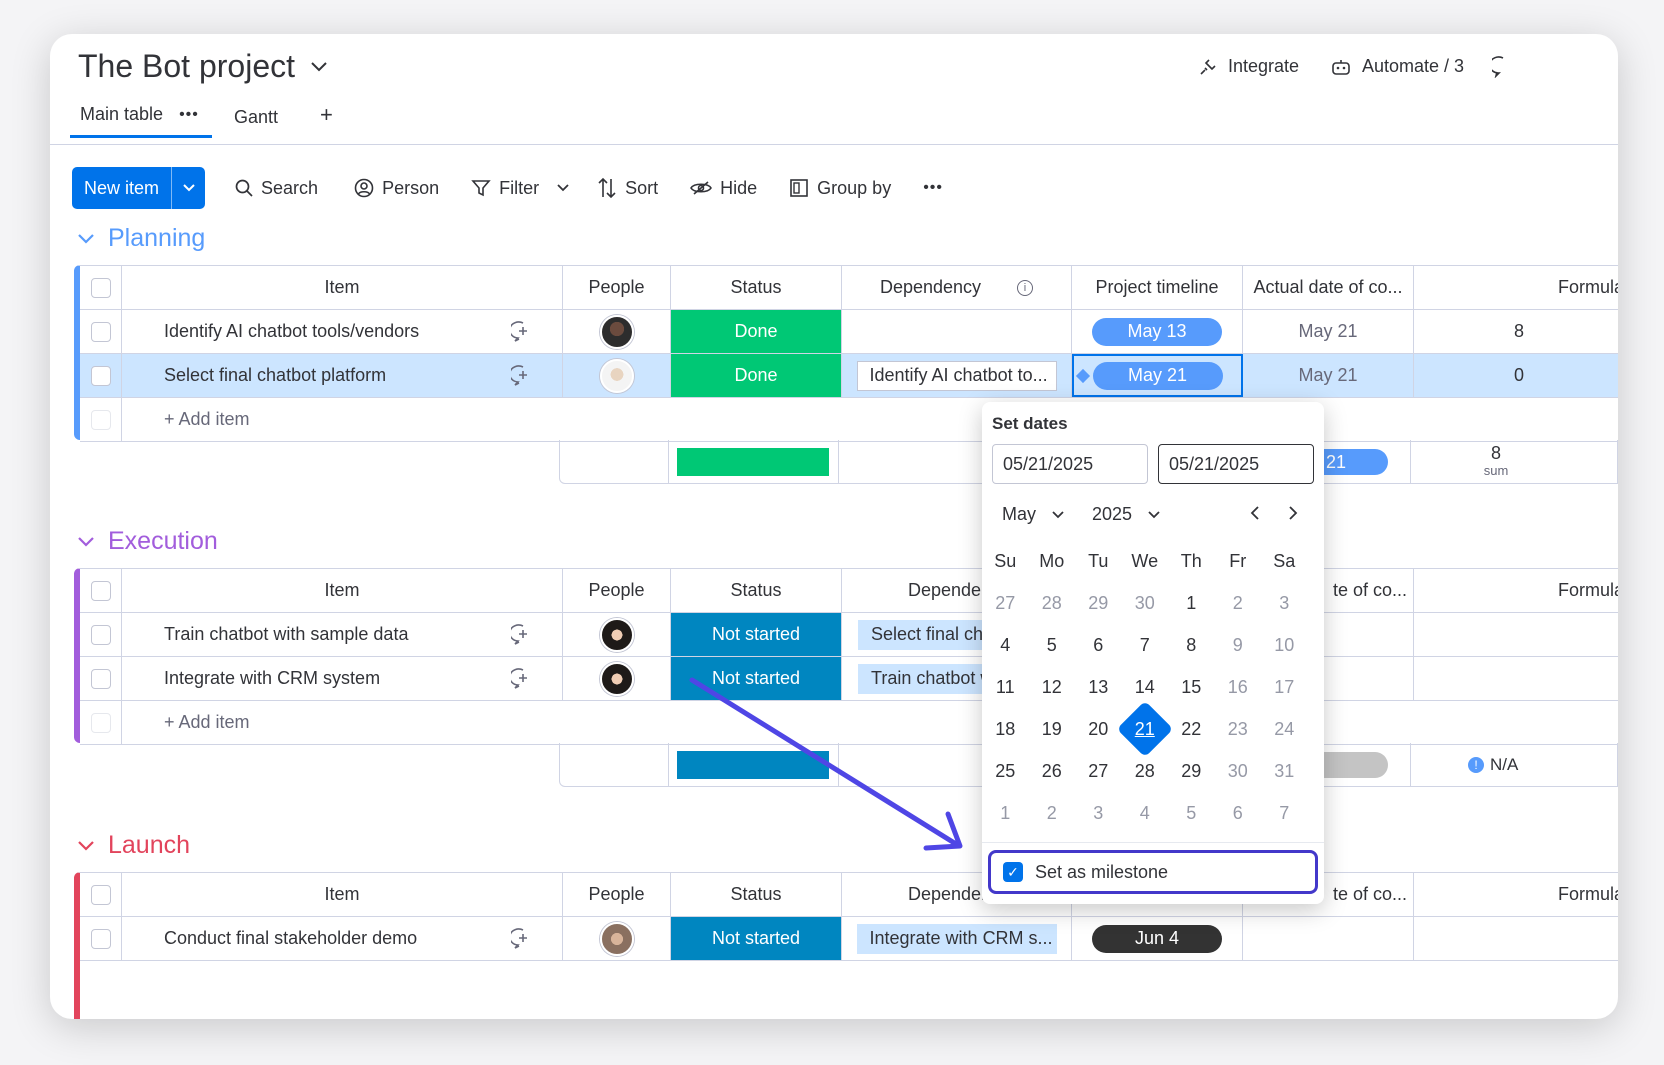 The width and height of the screenshot is (1664, 1065). I want to click on search-button: Search, so click(276, 188).